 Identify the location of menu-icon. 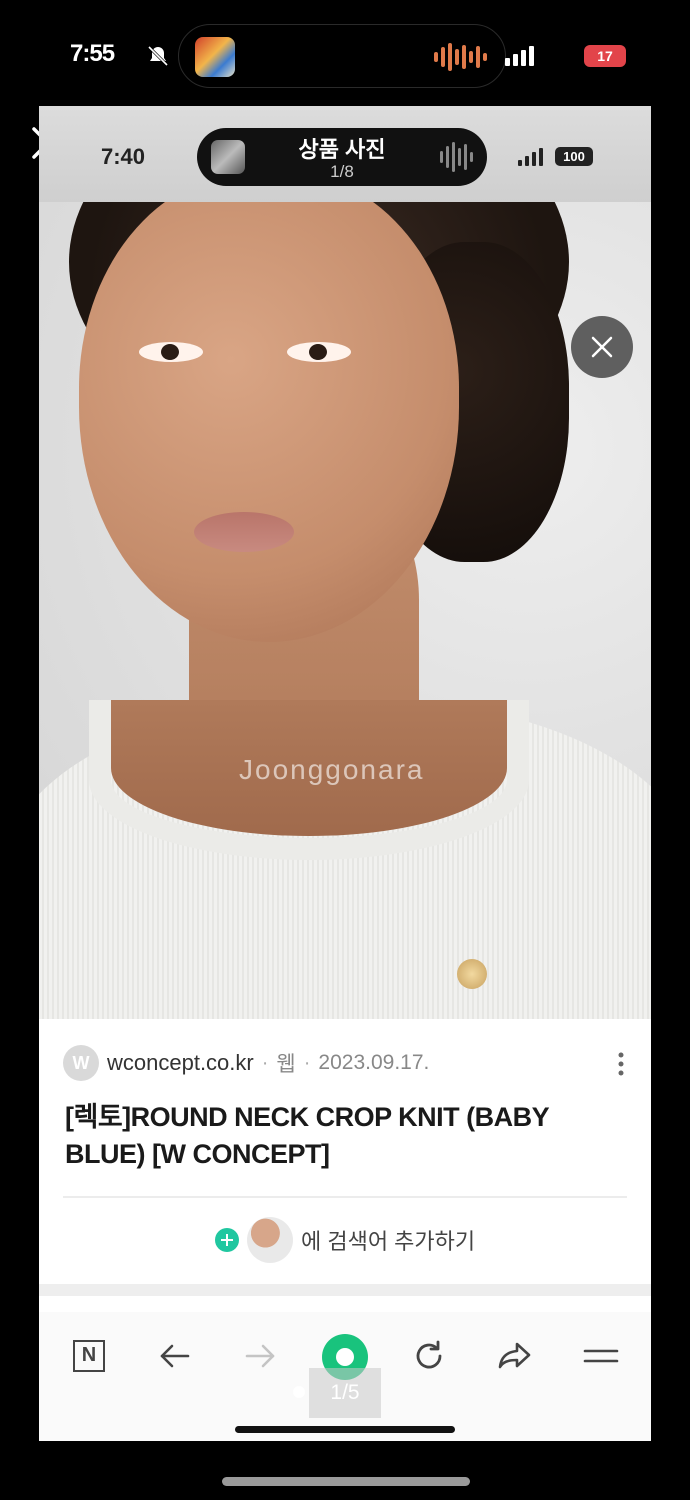
(601, 1356).